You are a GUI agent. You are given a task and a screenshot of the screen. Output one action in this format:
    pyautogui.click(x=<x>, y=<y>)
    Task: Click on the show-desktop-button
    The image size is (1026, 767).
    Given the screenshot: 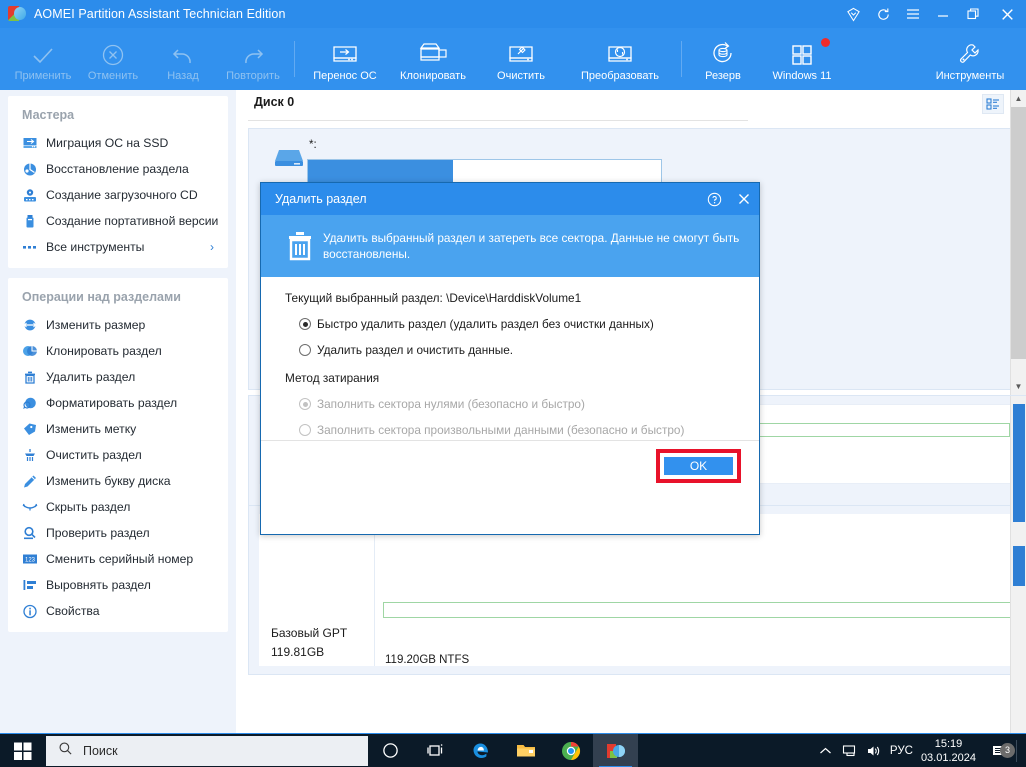 What is the action you would take?
    pyautogui.click(x=1019, y=750)
    